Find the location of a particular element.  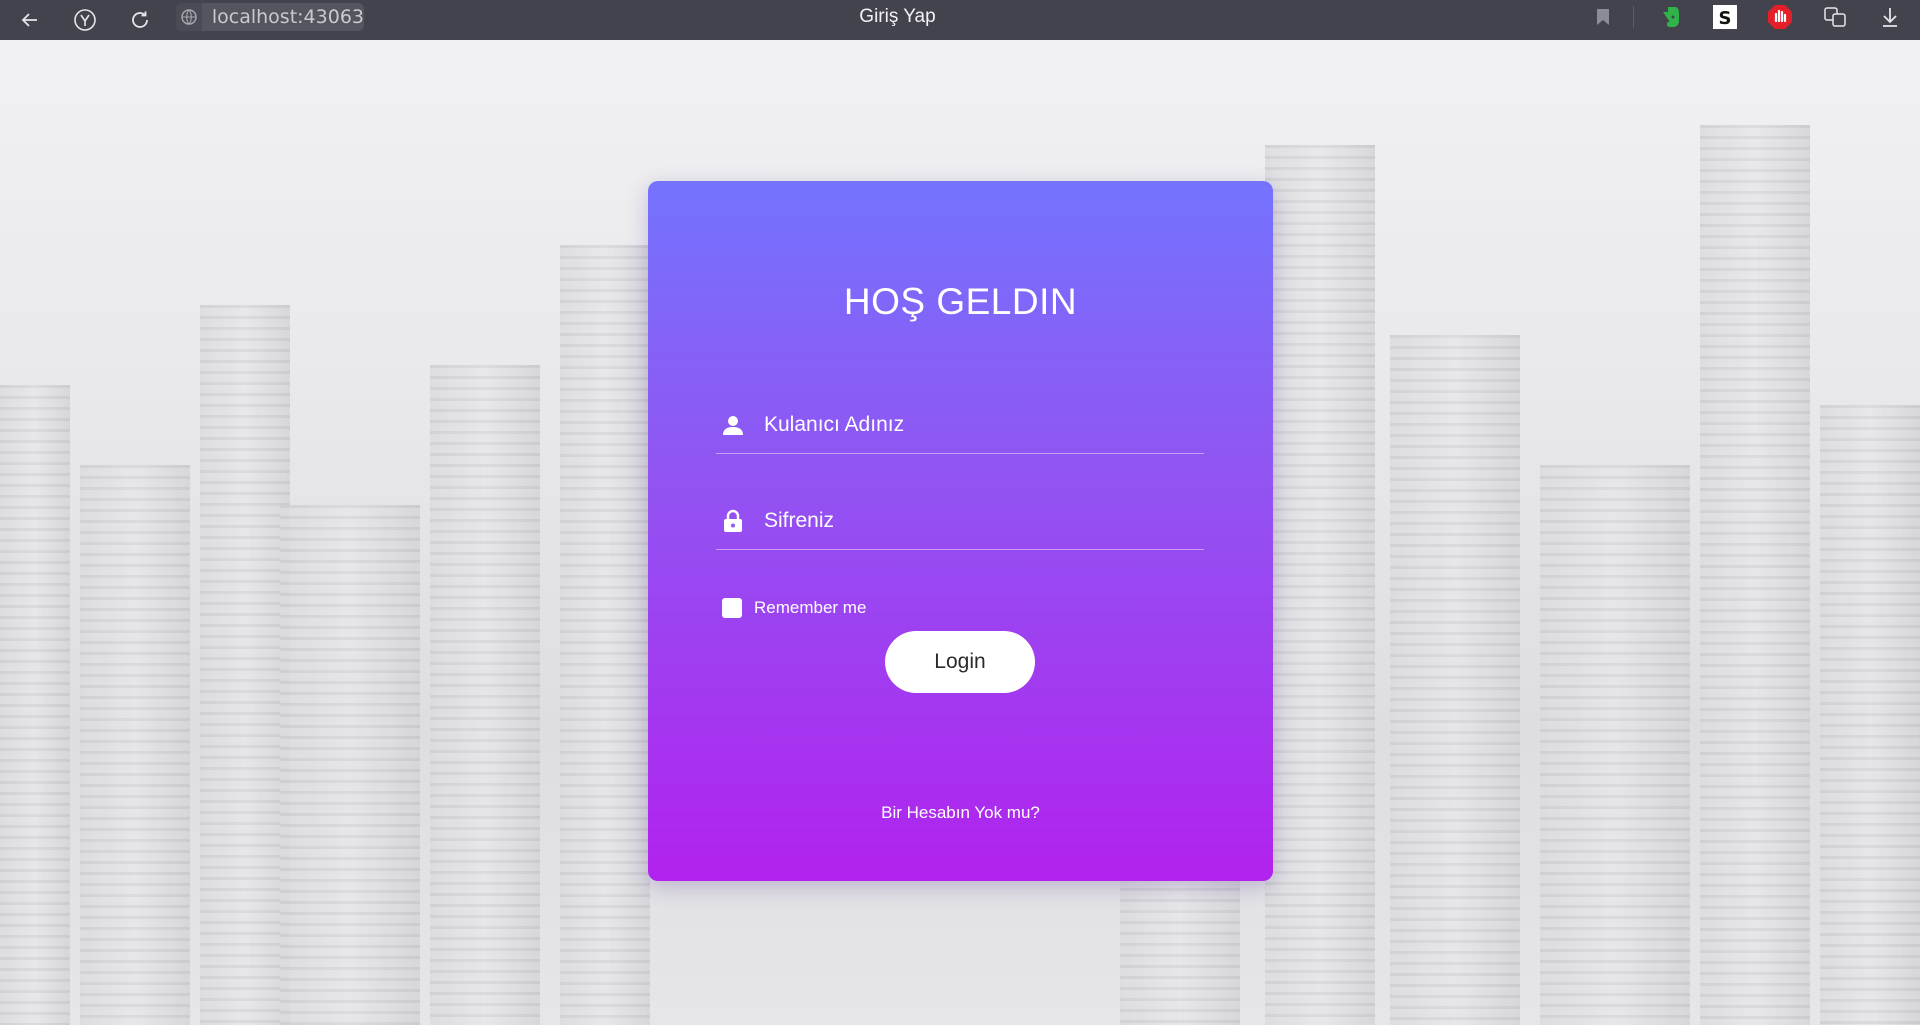

browser-toolbar: localhost:43063 Giriş Yap S is located at coordinates (960, 20).